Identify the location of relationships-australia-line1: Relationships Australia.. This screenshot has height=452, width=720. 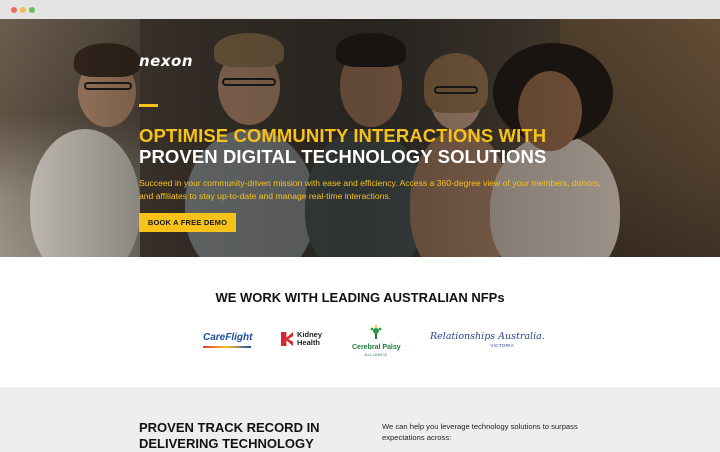
(487, 336).